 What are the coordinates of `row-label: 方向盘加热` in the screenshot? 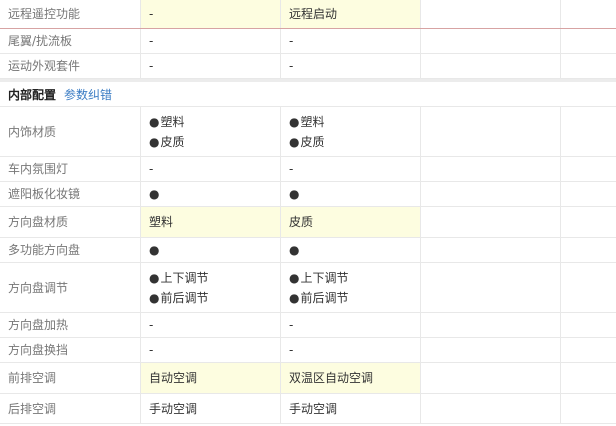 It's located at (70, 325).